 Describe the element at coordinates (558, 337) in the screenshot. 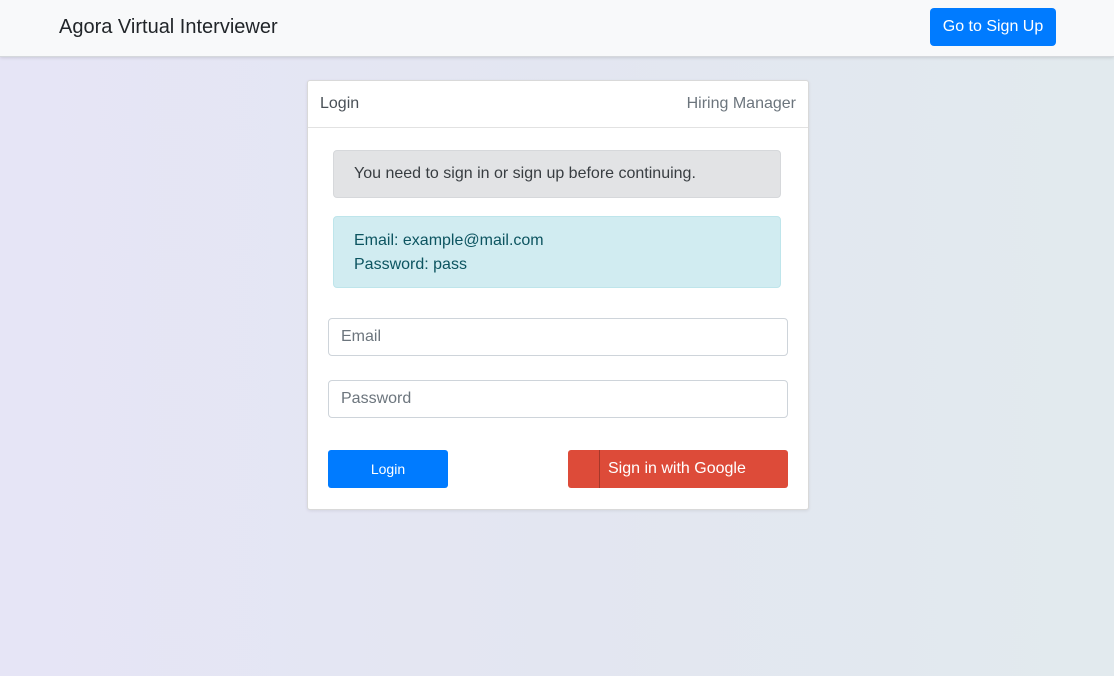

I see `email-input` at that location.